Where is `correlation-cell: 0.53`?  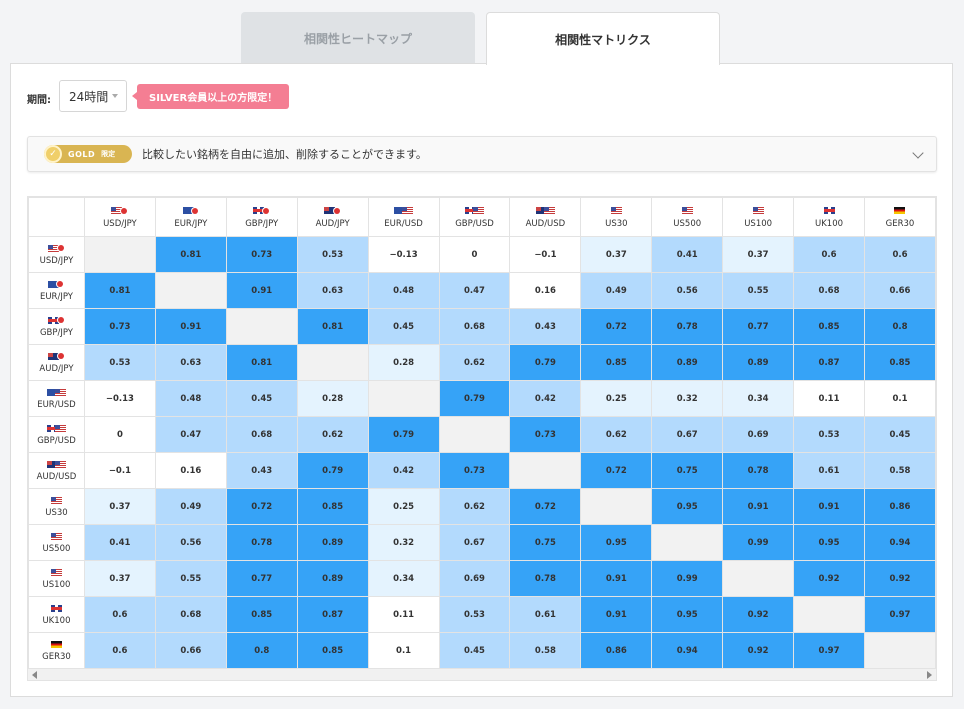 correlation-cell: 0.53 is located at coordinates (829, 434).